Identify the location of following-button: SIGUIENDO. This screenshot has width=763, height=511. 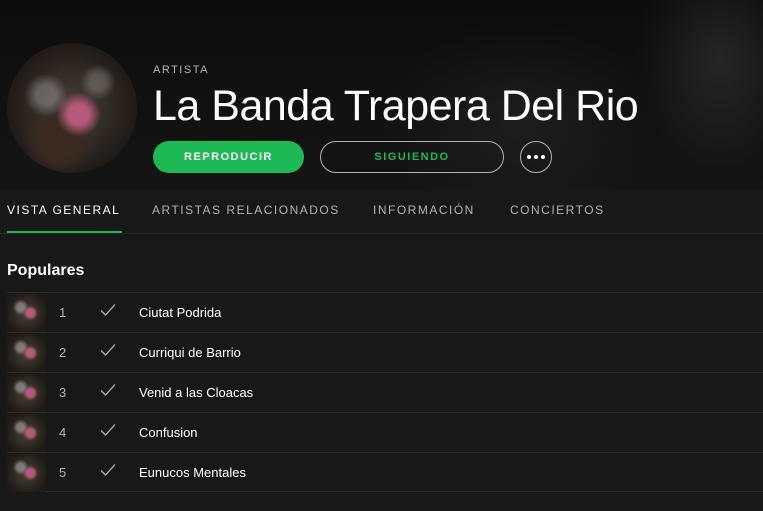
(412, 157).